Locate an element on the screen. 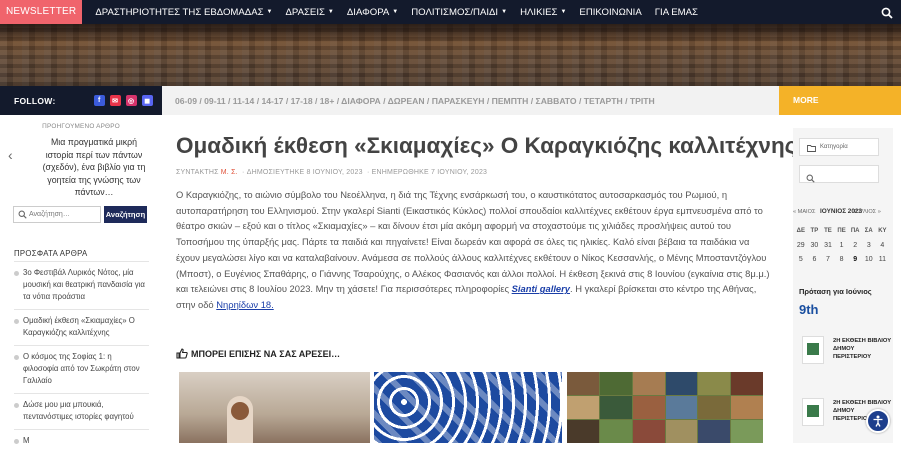  calendar-day: 4 is located at coordinates (883, 245).